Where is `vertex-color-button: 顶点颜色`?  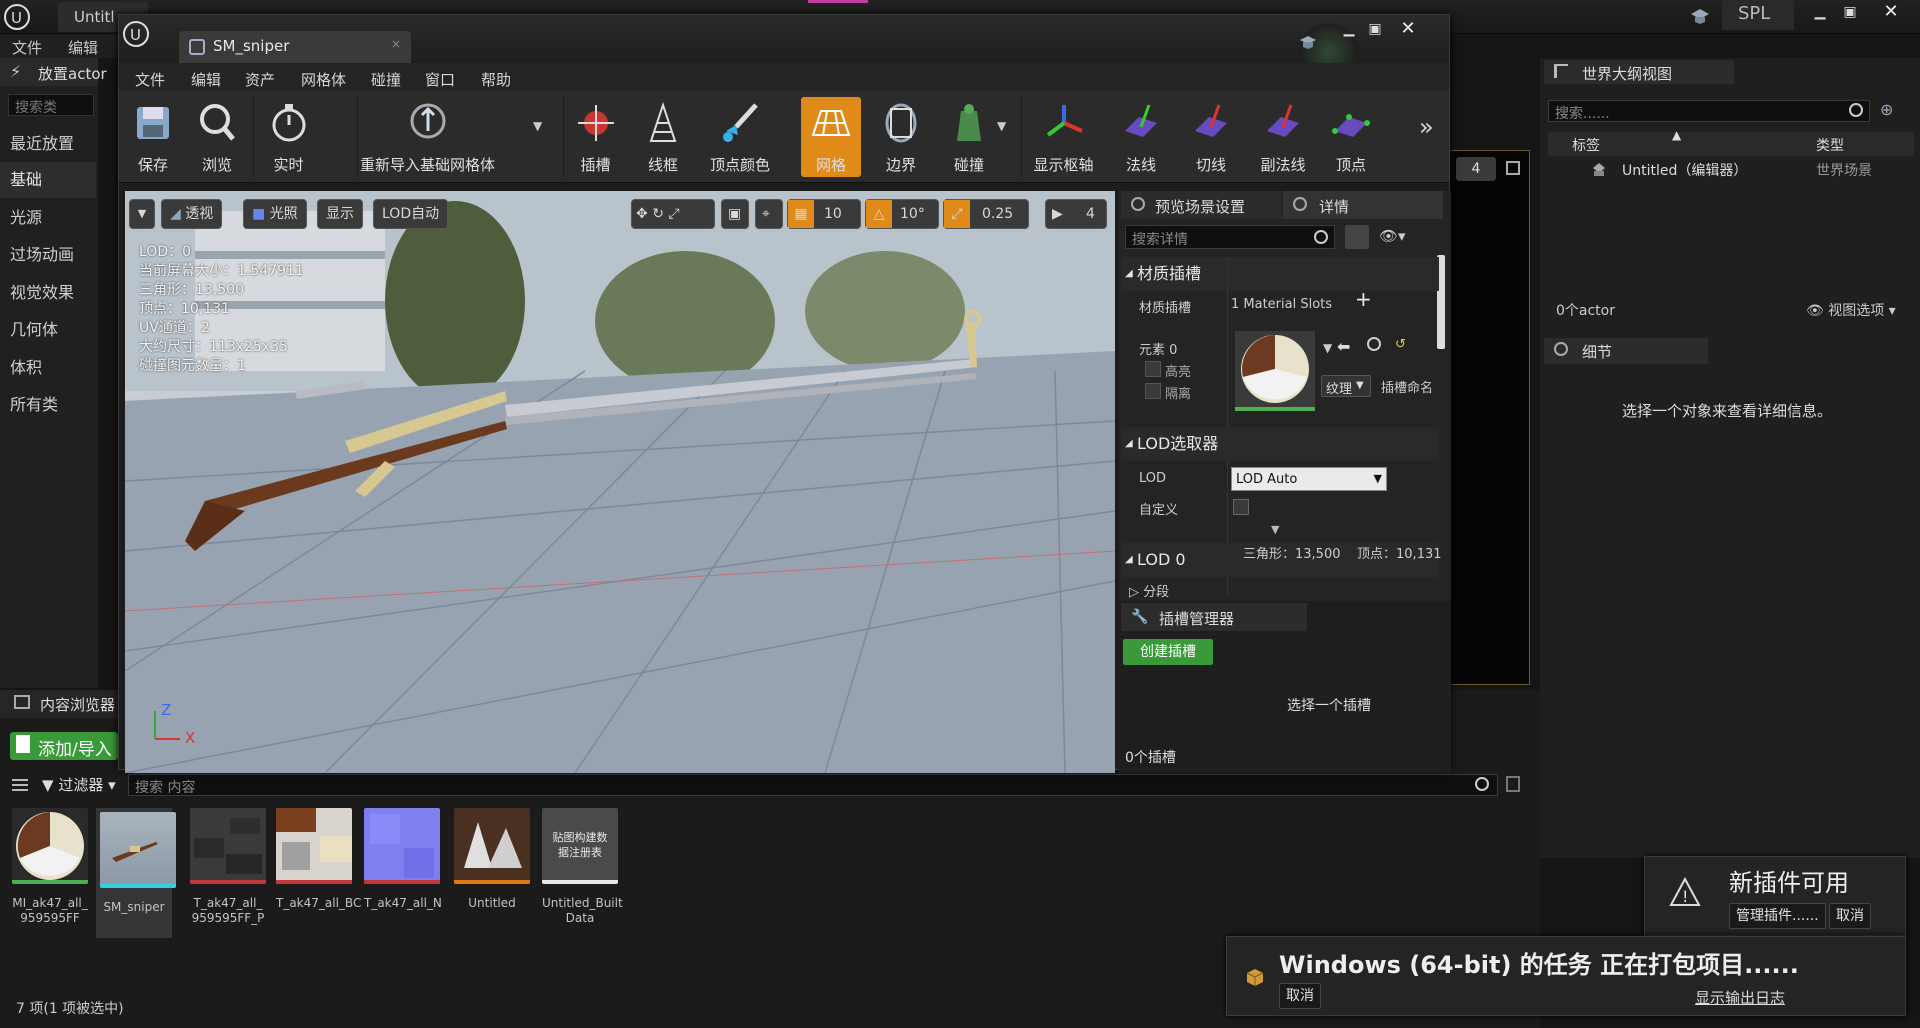
vertex-color-button: 顶点颜色 is located at coordinates (740, 137).